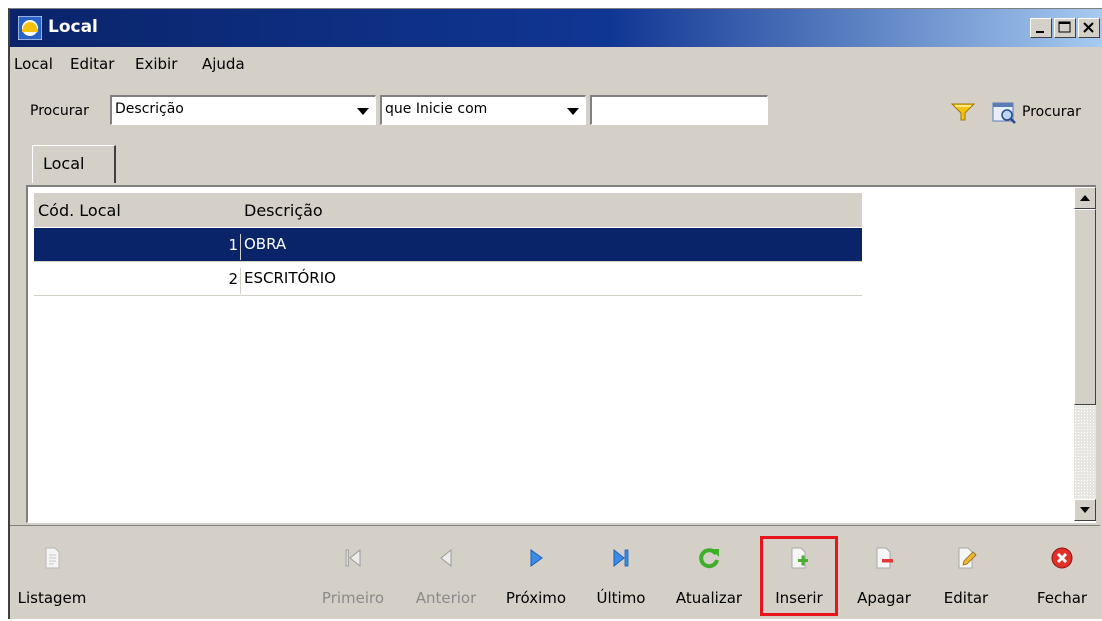 The width and height of the screenshot is (1102, 621). I want to click on primeiro-button: Primeiro, so click(353, 573).